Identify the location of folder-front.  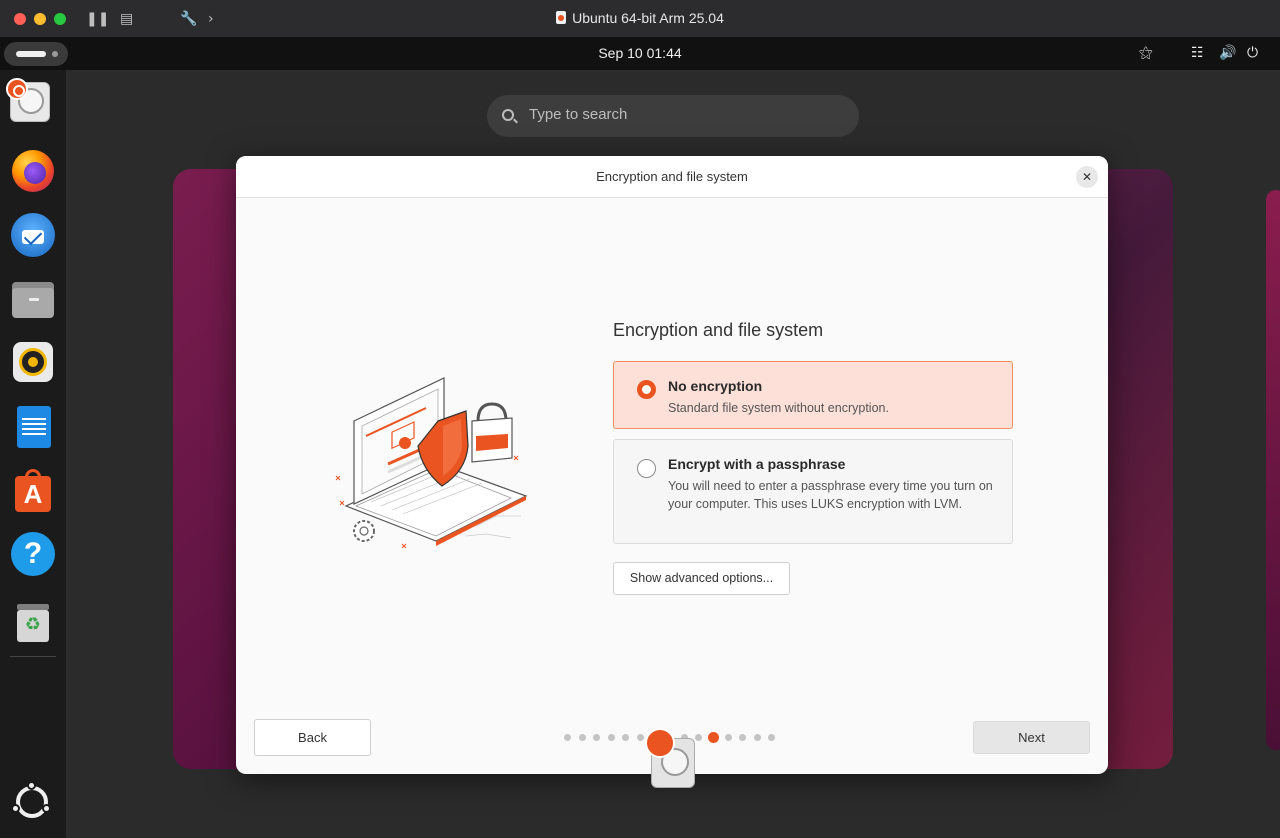
(33, 303).